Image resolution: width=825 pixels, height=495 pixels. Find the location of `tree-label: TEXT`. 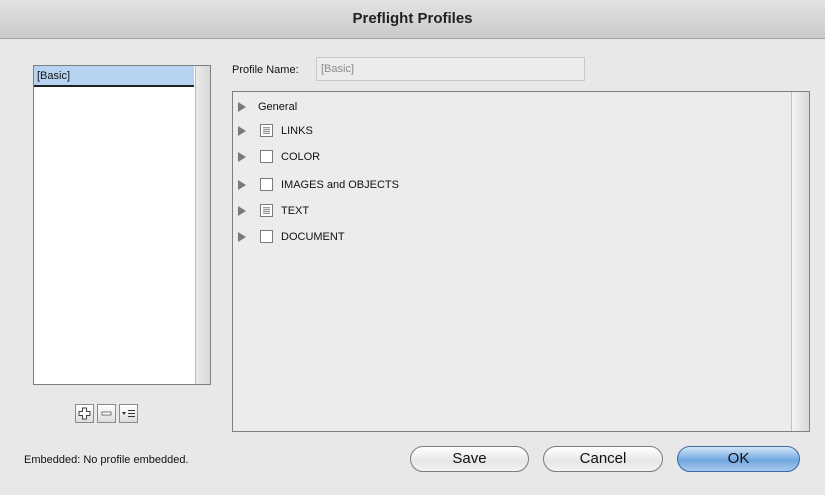

tree-label: TEXT is located at coordinates (295, 211).